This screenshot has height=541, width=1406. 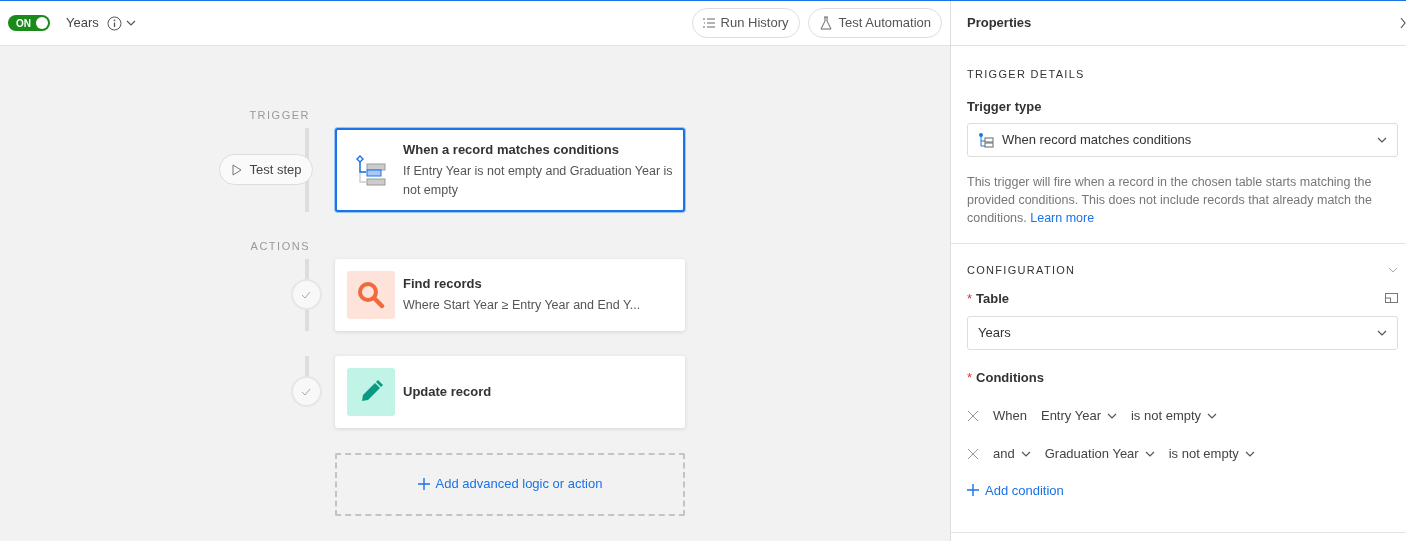 I want to click on trigger-type-select: When record matches conditions, so click(x=1182, y=140).